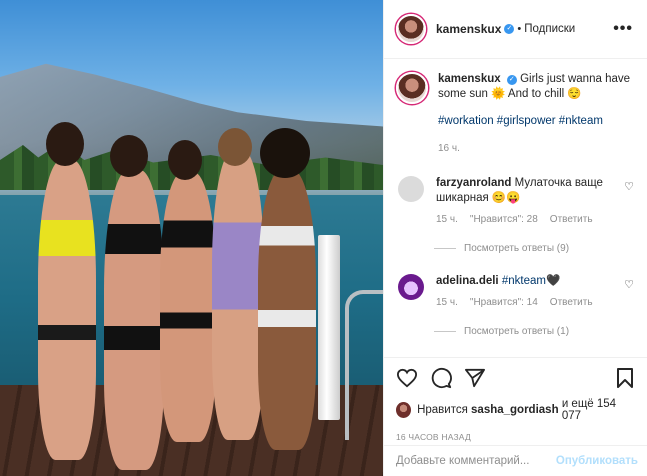 The height and width of the screenshot is (476, 647). What do you see at coordinates (469, 79) in the screenshot?
I see `caption-username: kamenskux` at bounding box center [469, 79].